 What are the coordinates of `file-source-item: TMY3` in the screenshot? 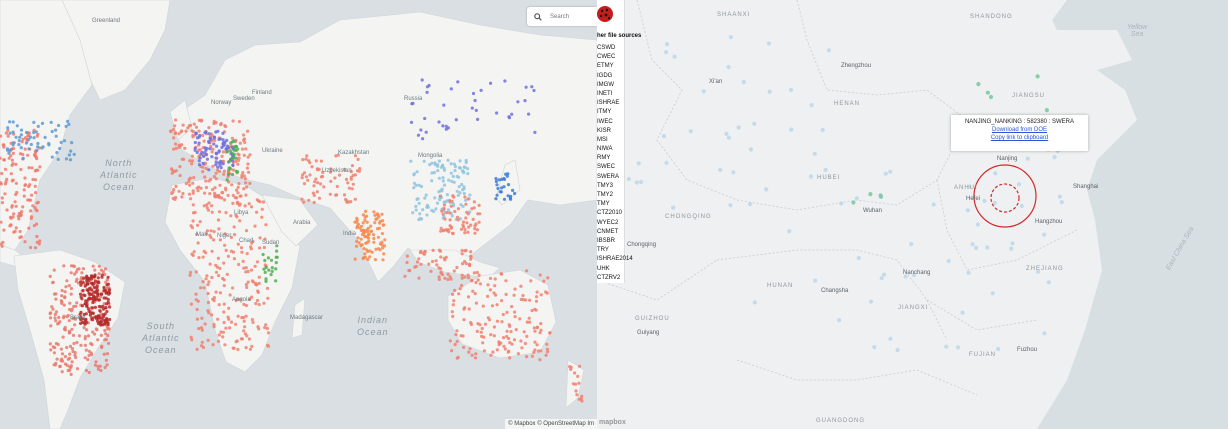 It's located at (615, 186).